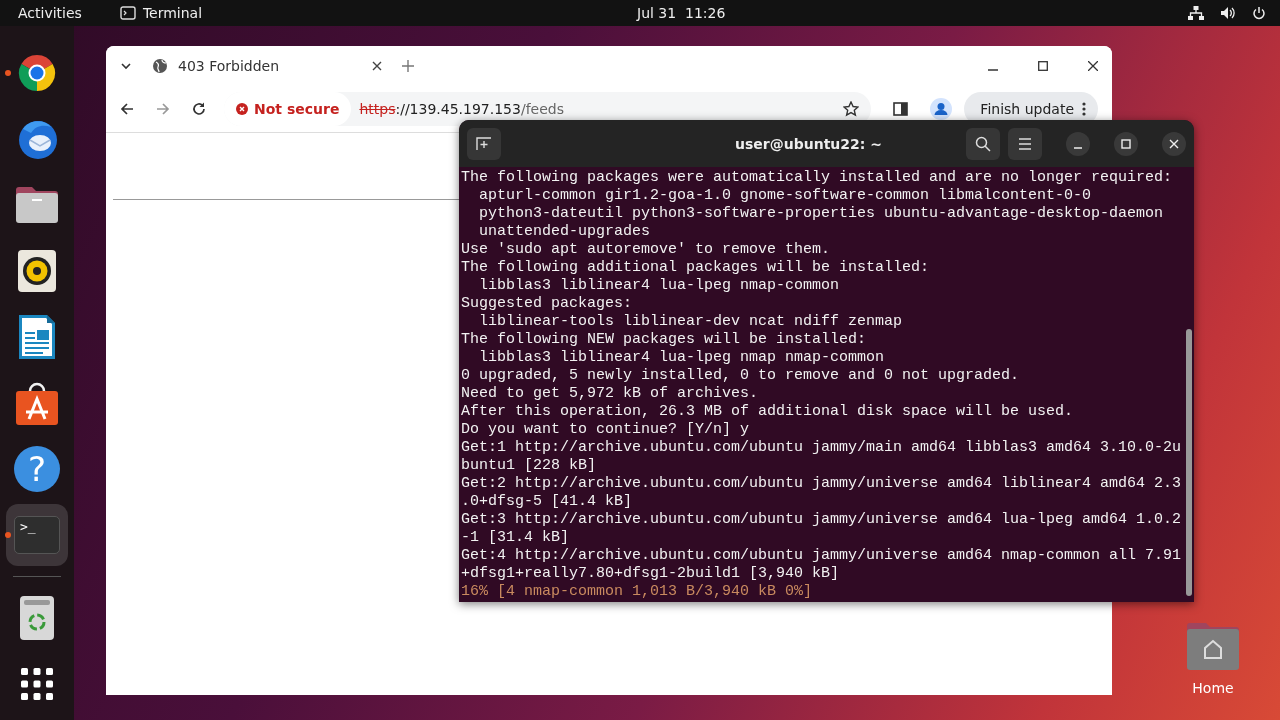 The height and width of the screenshot is (720, 1280). What do you see at coordinates (461, 109) in the screenshot?
I see `url-text: https://139.45.197.153/feeds` at bounding box center [461, 109].